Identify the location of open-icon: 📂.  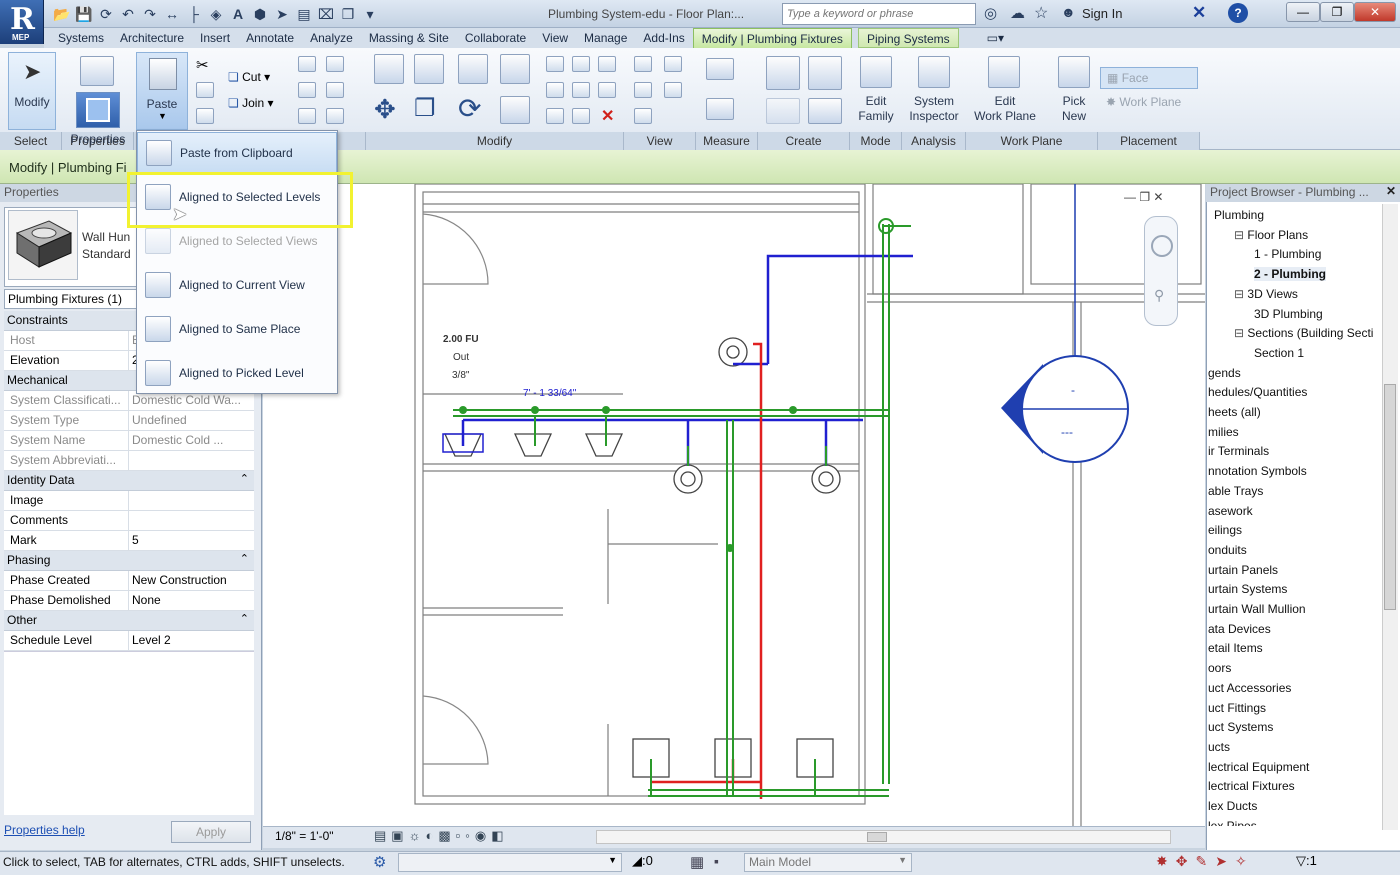
(62, 14).